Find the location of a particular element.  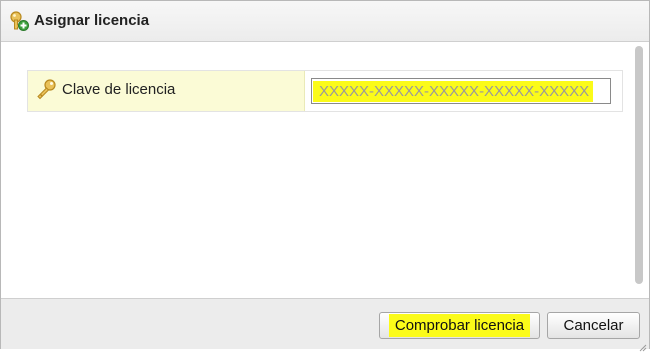

vertical-scrollbar is located at coordinates (640, 170).